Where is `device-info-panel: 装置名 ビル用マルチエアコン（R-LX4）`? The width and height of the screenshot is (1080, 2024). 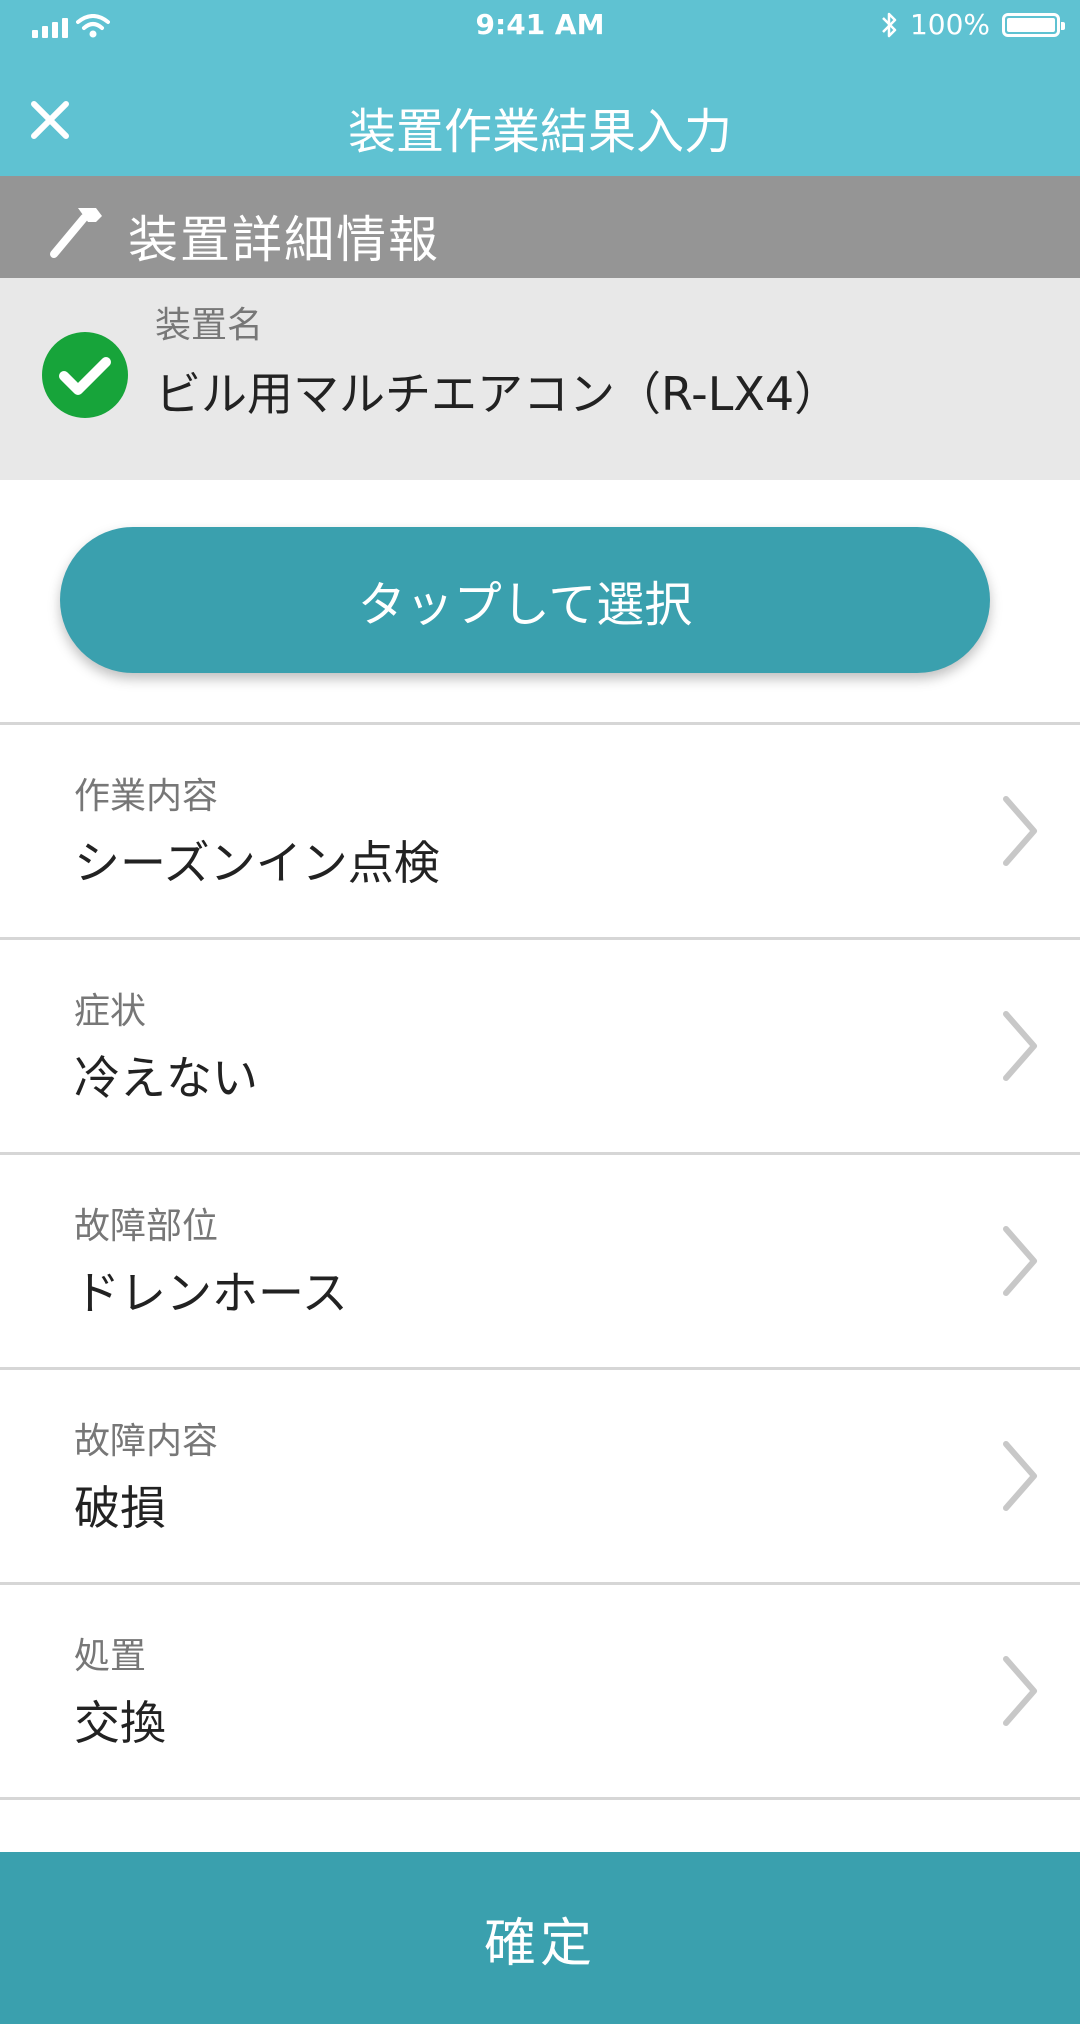 device-info-panel: 装置名 ビル用マルチエアコン（R-LX4） is located at coordinates (540, 379).